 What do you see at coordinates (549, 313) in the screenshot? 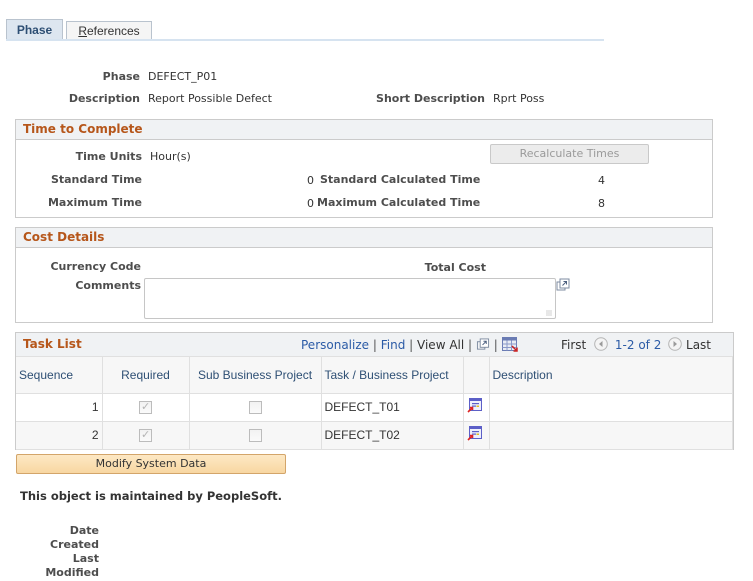
I see `resize-grip-icon` at bounding box center [549, 313].